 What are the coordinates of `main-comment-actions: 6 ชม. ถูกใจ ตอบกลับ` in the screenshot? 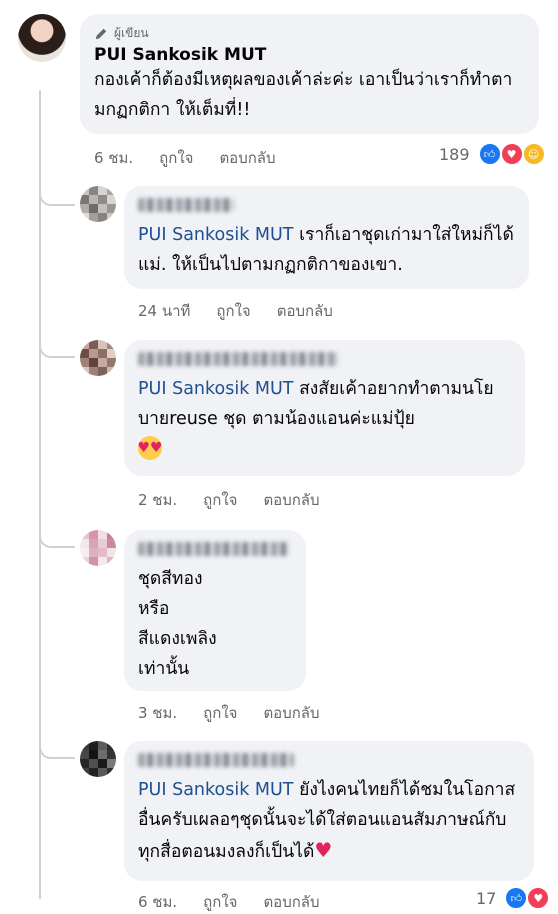 It's located at (185, 158).